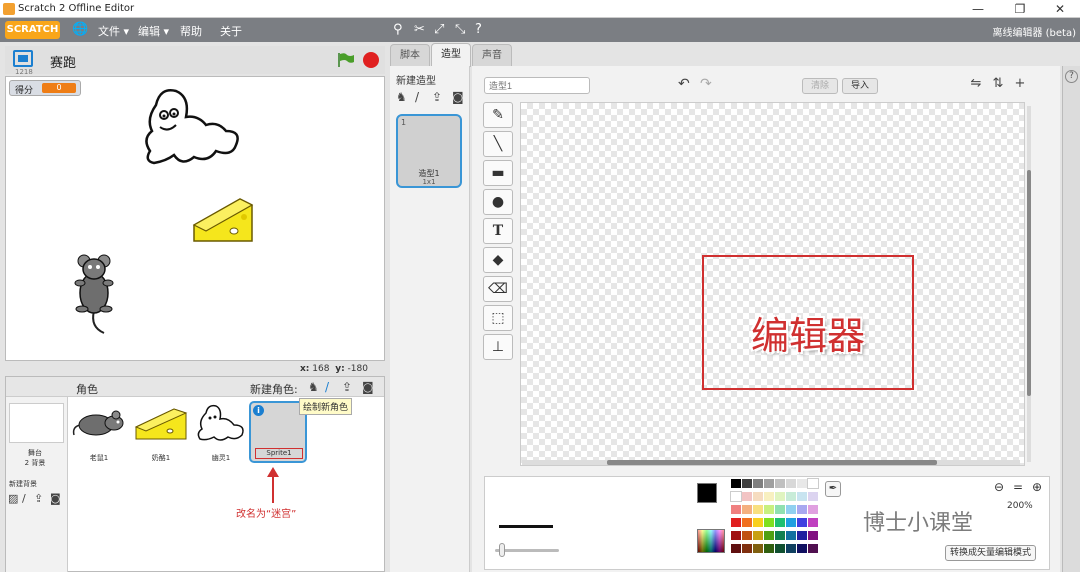 The image size is (1080, 572). Describe the element at coordinates (398, 29) in the screenshot. I see `duplicate-icon: ⚲` at that location.